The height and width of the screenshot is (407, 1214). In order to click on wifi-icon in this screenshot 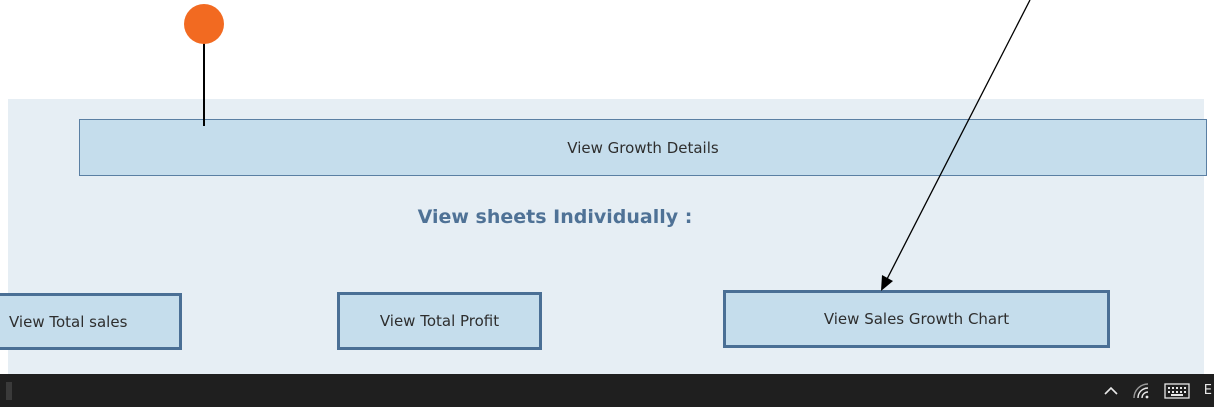, I will do `click(1141, 391)`.